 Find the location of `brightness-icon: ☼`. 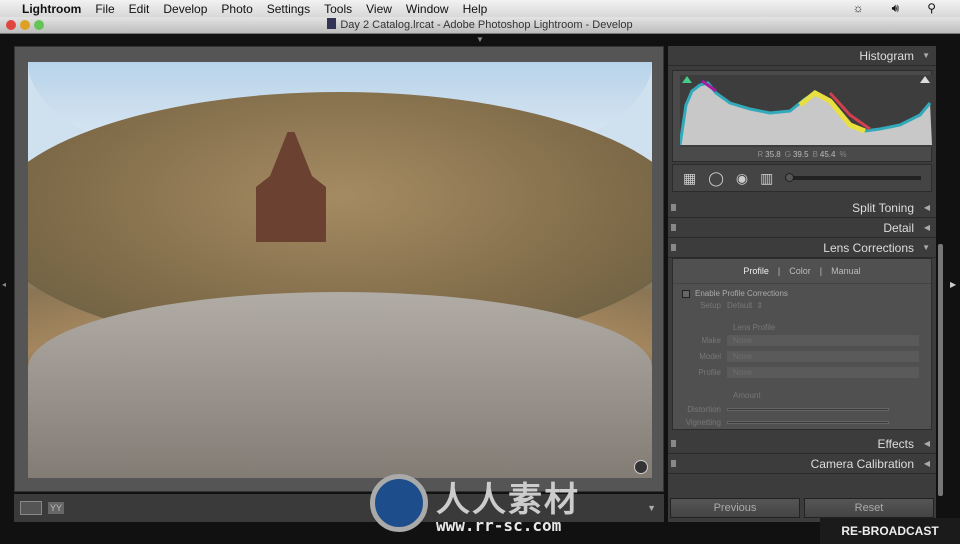

brightness-icon: ☼ is located at coordinates (858, 8).